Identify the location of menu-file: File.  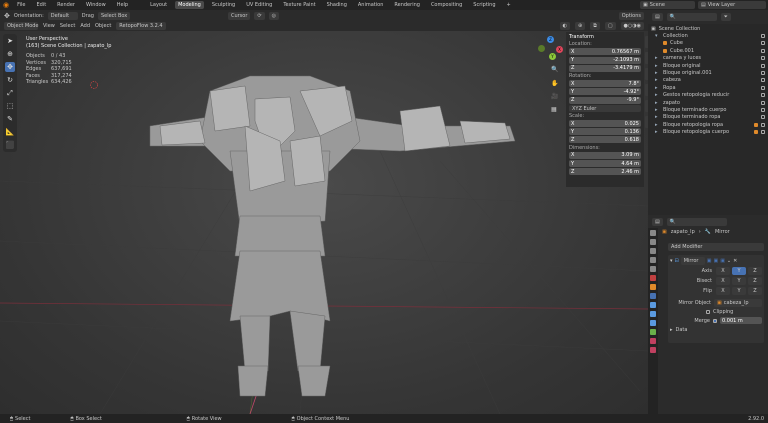
(21, 5).